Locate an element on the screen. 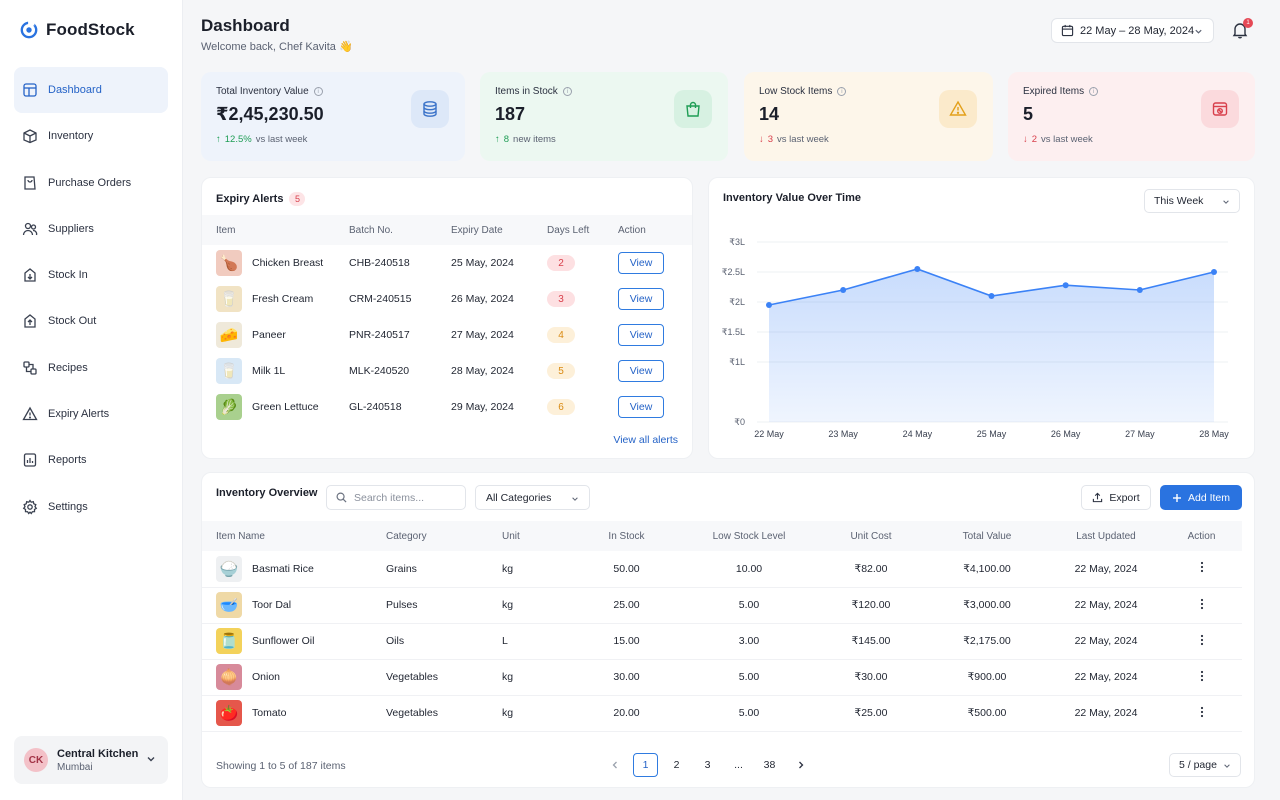  sidebar-item-recipes: Recipes is located at coordinates (91, 368).